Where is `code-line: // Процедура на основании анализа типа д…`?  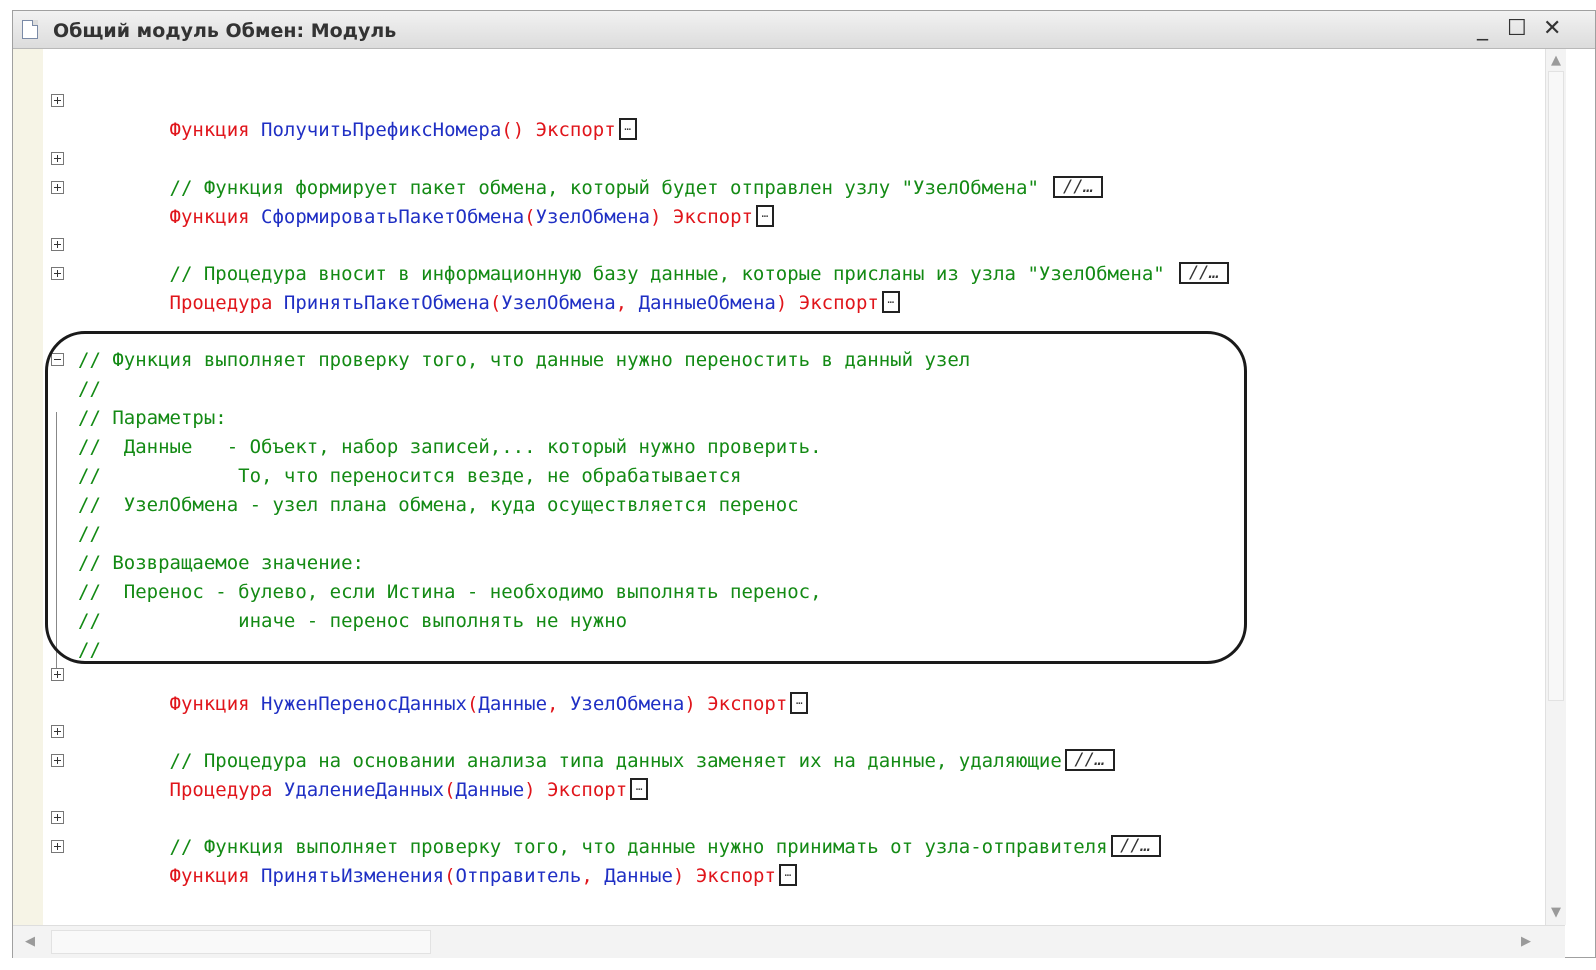
code-line: // Процедура на основании анализа типа д… is located at coordinates (579, 745).